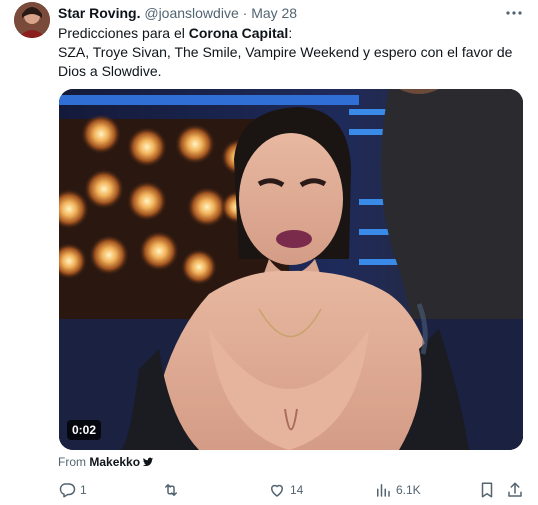  What do you see at coordinates (383, 490) in the screenshot?
I see `views-icon` at bounding box center [383, 490].